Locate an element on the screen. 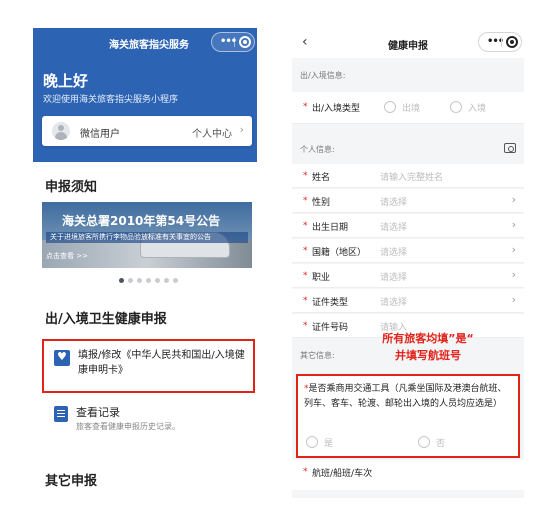  radio-entry-label: 入境 is located at coordinates (477, 109).